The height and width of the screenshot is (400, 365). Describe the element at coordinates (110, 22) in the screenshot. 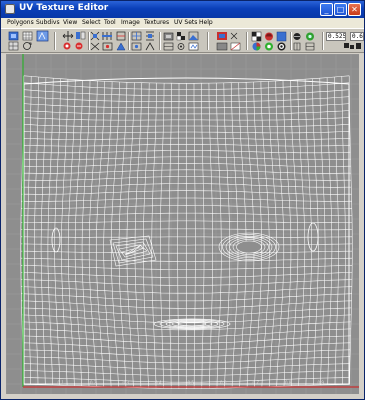

I see `menu-tool: Tool` at that location.